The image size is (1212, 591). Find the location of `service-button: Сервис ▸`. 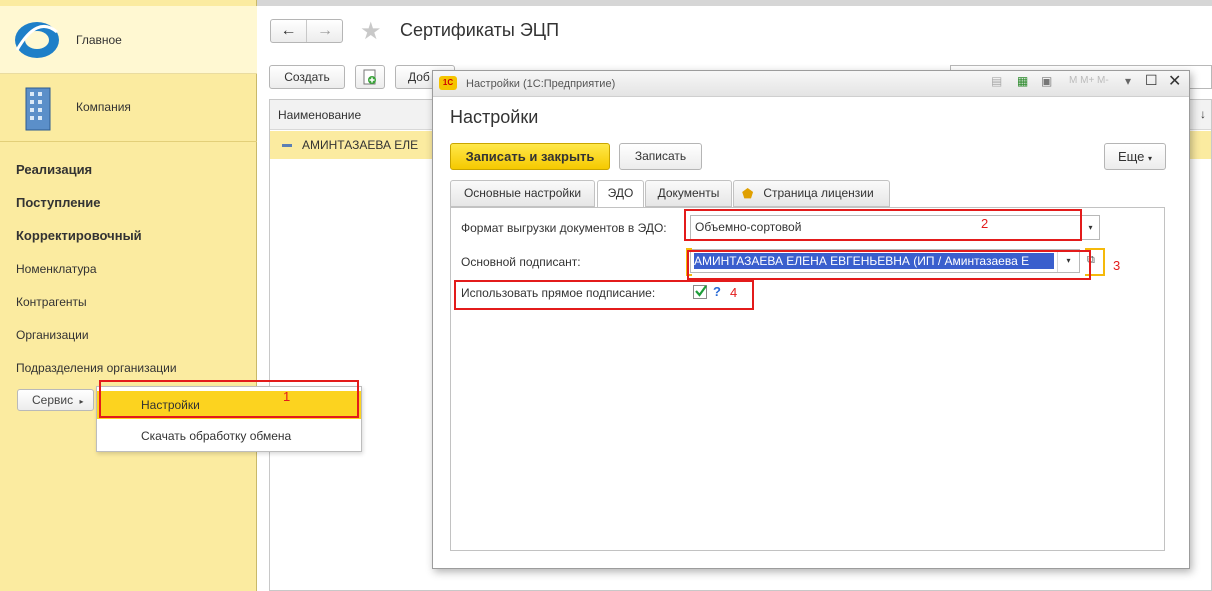

service-button: Сервис ▸ is located at coordinates (55, 400).